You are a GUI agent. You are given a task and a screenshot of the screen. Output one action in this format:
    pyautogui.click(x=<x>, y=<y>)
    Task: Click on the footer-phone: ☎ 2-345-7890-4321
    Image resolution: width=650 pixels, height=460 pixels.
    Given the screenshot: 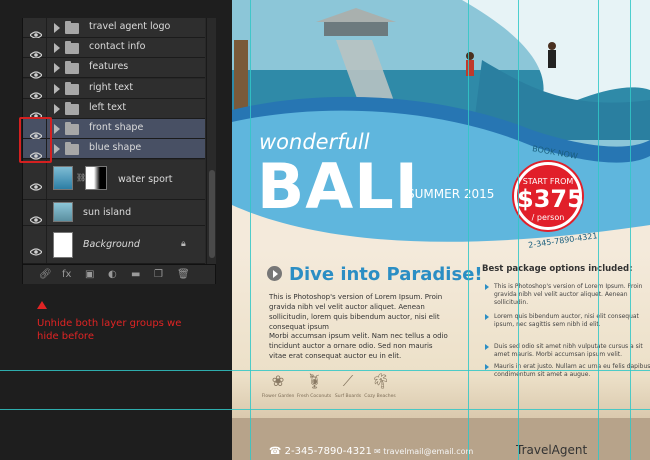 What is the action you would take?
    pyautogui.click(x=320, y=451)
    